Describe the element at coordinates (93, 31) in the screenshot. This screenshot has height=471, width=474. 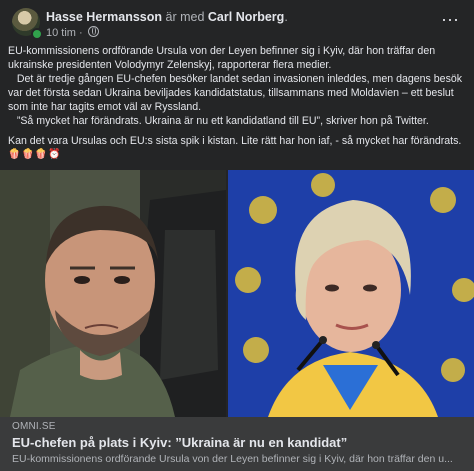
I see `globe-icon` at that location.